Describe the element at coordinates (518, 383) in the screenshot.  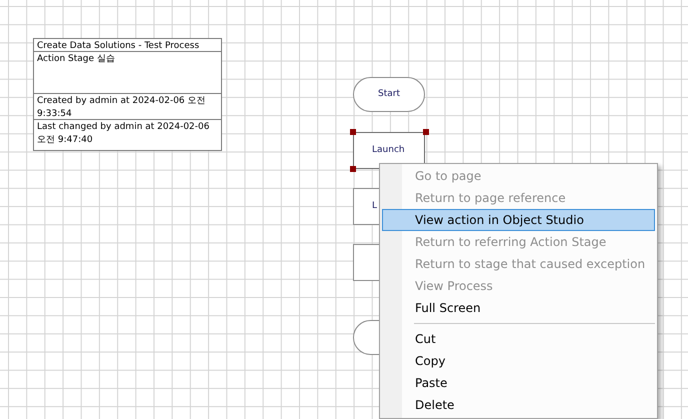
I see `menu-item: Paste` at that location.